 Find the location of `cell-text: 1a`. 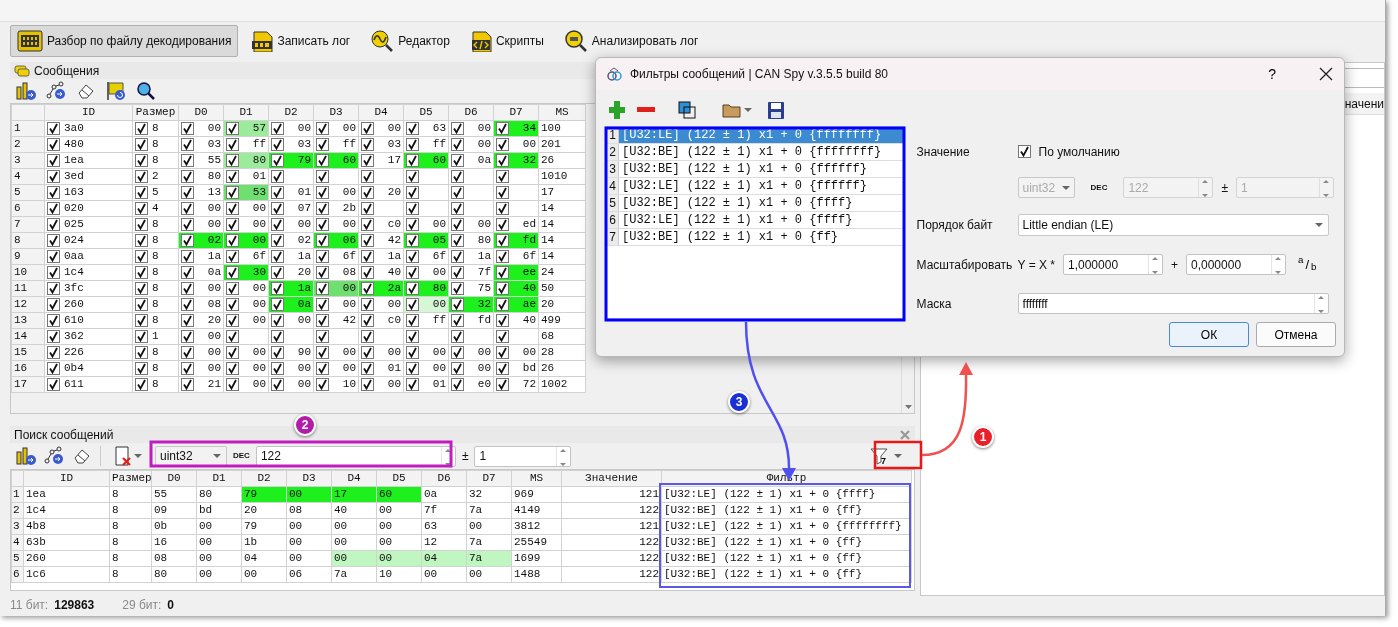

cell-text: 1a is located at coordinates (484, 256).